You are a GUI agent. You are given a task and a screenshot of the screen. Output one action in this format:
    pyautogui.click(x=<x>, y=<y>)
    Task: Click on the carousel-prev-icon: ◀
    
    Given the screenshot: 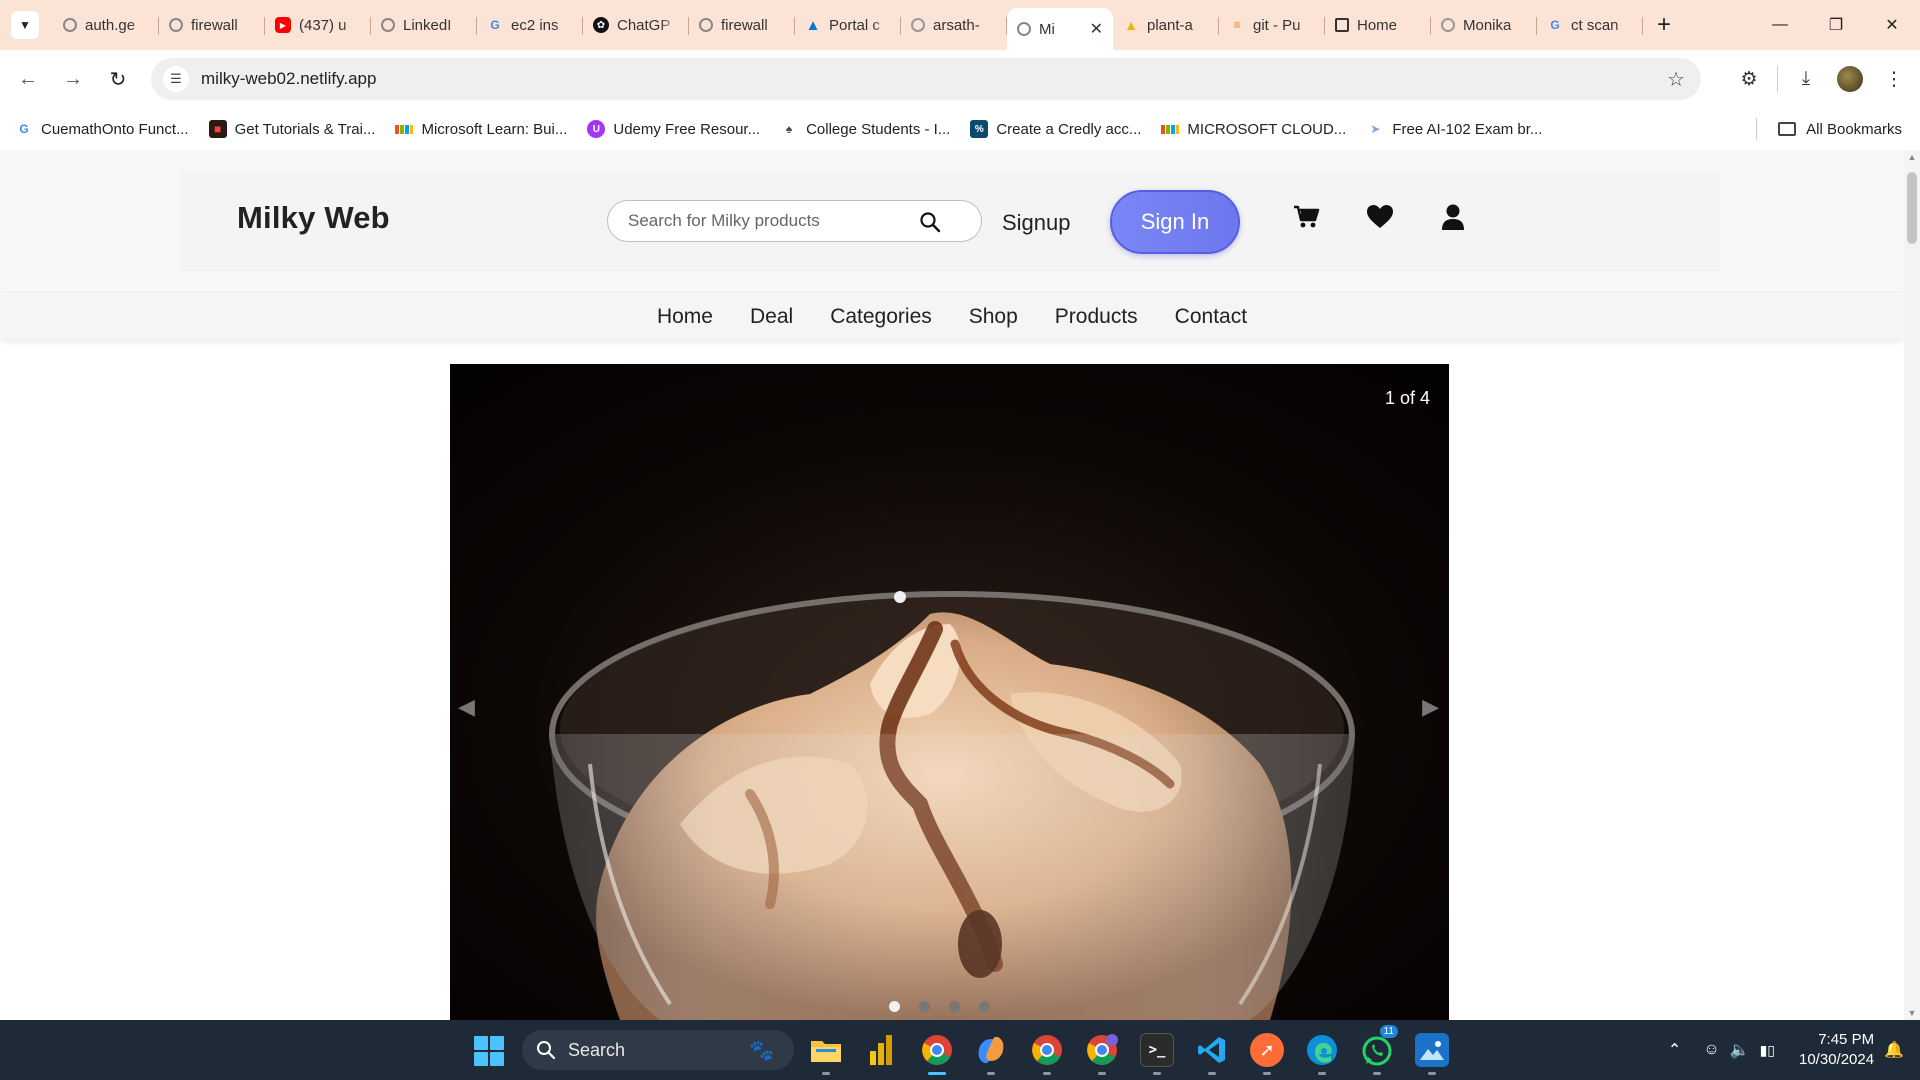 What is the action you would take?
    pyautogui.click(x=466, y=707)
    